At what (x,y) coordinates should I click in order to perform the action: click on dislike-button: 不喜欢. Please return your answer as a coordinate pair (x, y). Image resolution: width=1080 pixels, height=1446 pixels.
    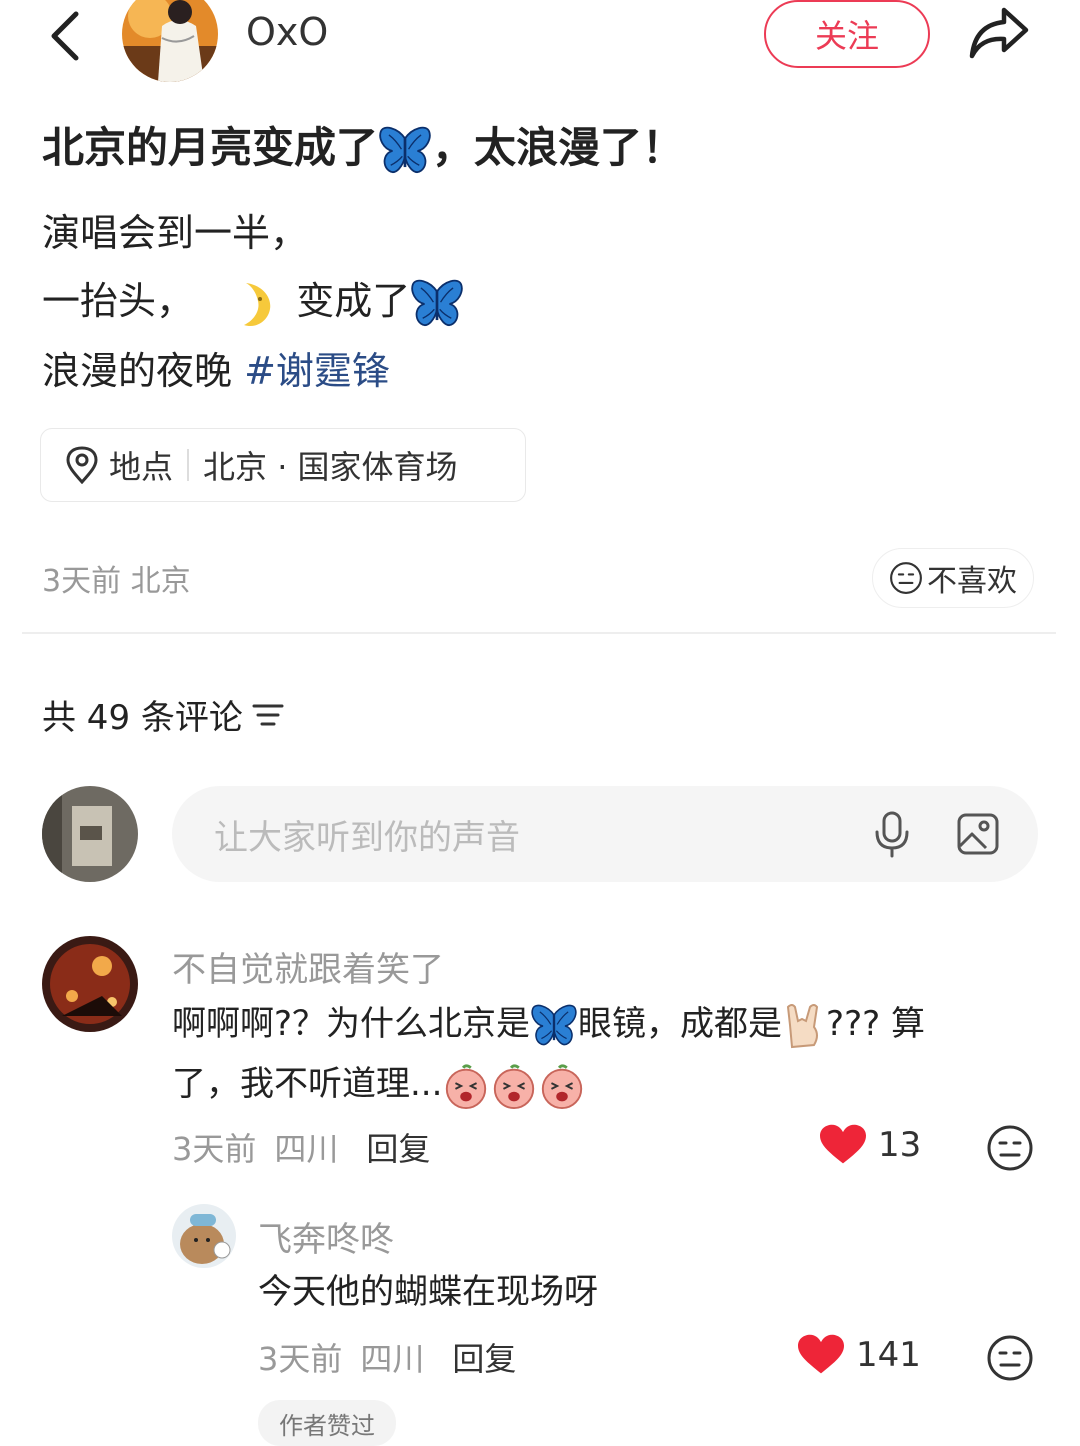
    Looking at the image, I should click on (953, 578).